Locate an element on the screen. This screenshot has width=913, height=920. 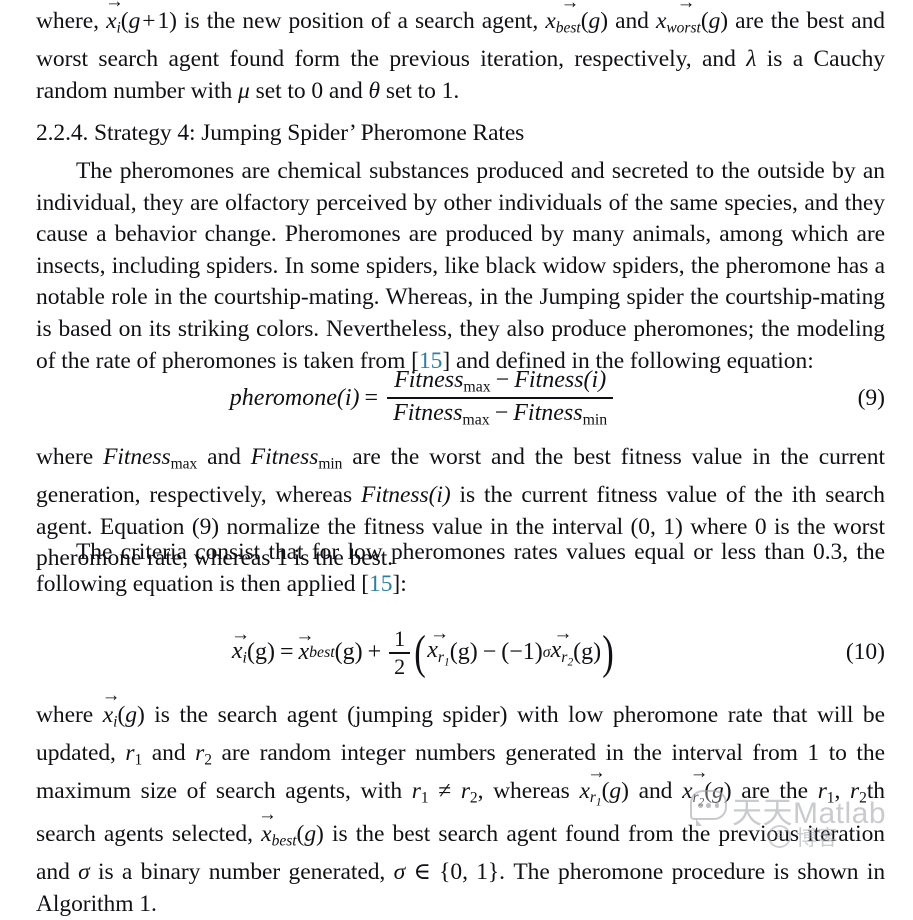
symbol-lambda: λ is located at coordinates (751, 58).